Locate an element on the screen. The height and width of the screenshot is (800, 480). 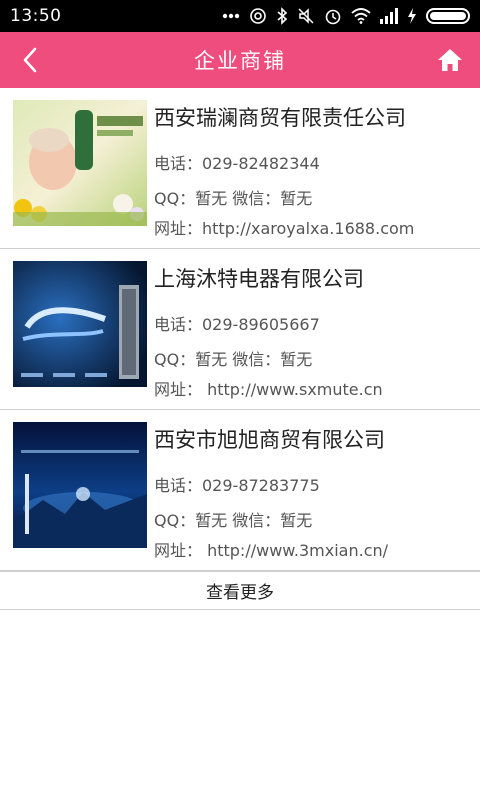
shop-website: 网址：http://xaroyalxa.1688.com is located at coordinates (284, 228).